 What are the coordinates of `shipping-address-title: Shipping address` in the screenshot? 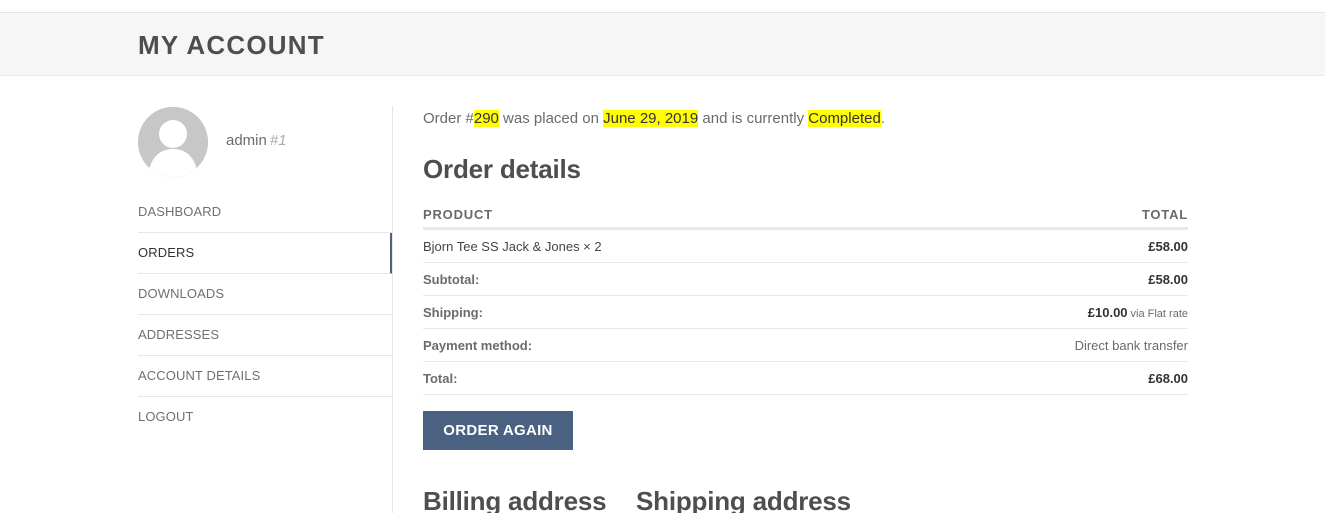 It's located at (743, 499).